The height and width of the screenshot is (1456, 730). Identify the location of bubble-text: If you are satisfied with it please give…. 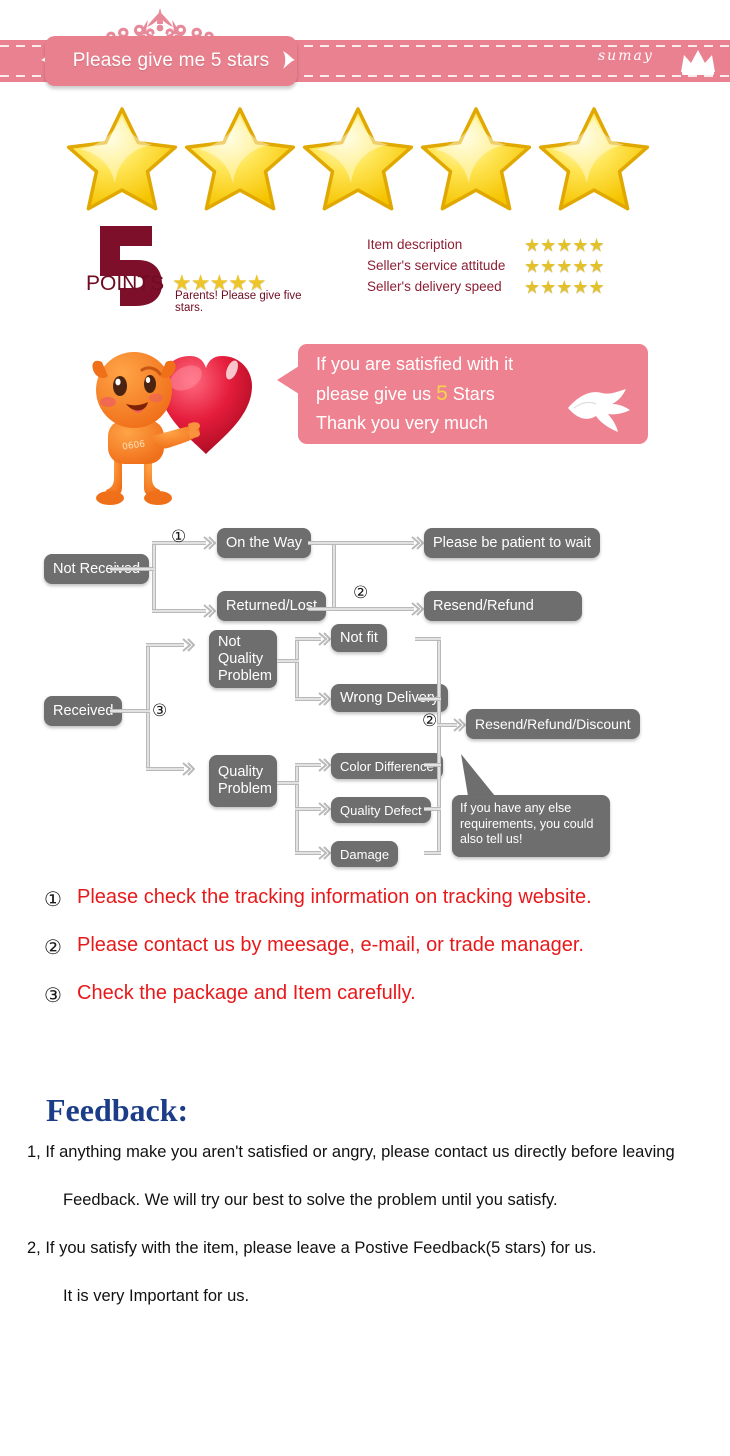
(451, 394).